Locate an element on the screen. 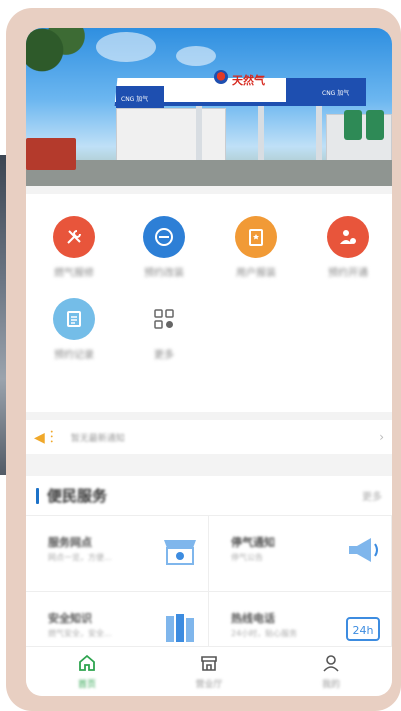 The height and width of the screenshot is (711, 401). station-building is located at coordinates (171, 136).